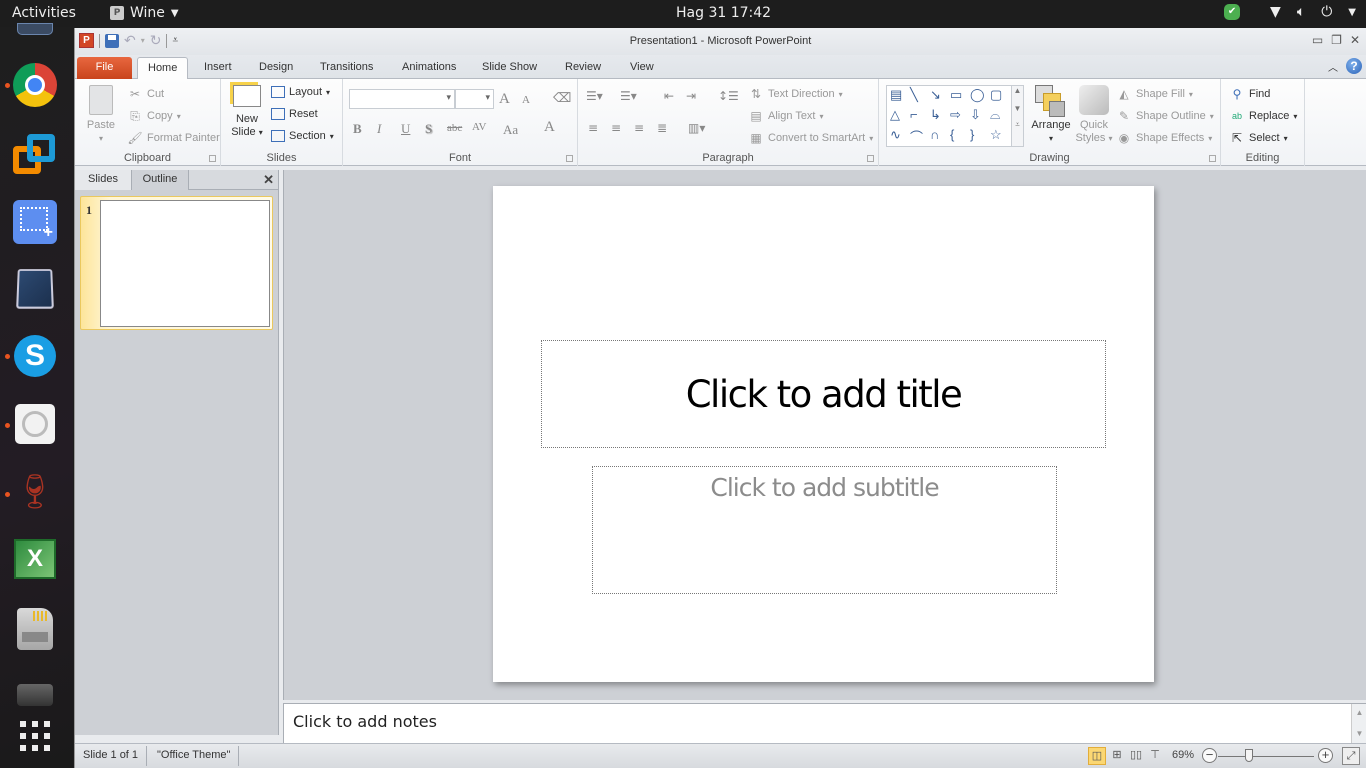 The height and width of the screenshot is (768, 1366). I want to click on freeform-shape-icon: ⌓, so click(995, 115).